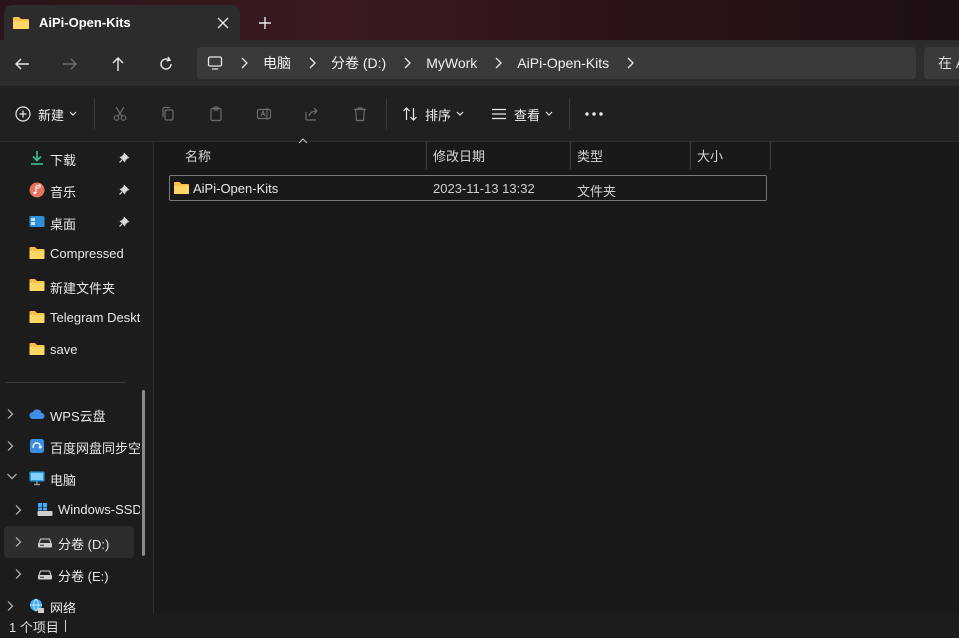 This screenshot has height=638, width=959. I want to click on more-button, so click(594, 114).